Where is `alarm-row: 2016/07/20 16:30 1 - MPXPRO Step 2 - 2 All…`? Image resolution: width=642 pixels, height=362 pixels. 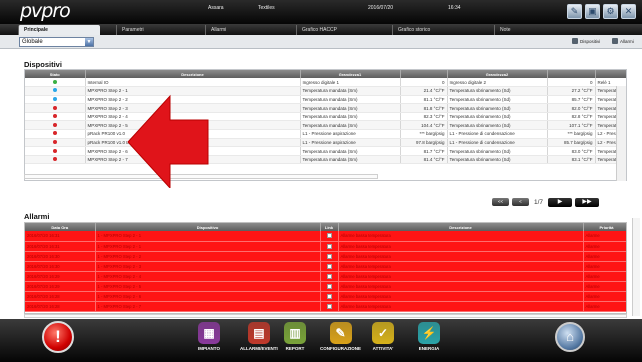 alarm-row: 2016/07/20 16:30 1 - MPXPRO Step 2 - 2 All… is located at coordinates (325, 256).